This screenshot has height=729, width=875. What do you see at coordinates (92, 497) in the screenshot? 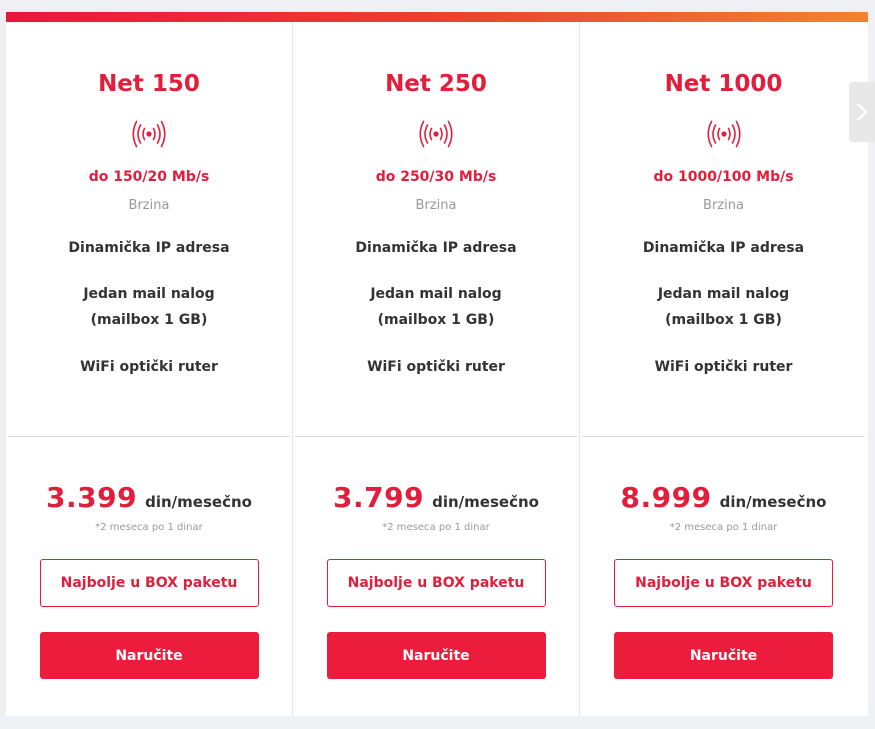
I see `plan-price: 3.399` at bounding box center [92, 497].